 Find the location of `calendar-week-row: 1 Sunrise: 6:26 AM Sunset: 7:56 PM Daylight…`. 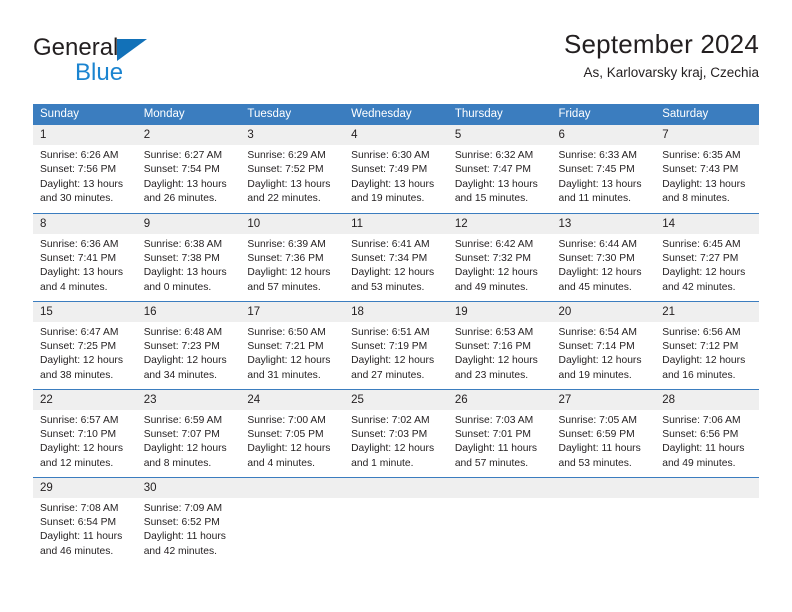

calendar-week-row: 1 Sunrise: 6:26 AM Sunset: 7:56 PM Daylight… is located at coordinates (396, 169).